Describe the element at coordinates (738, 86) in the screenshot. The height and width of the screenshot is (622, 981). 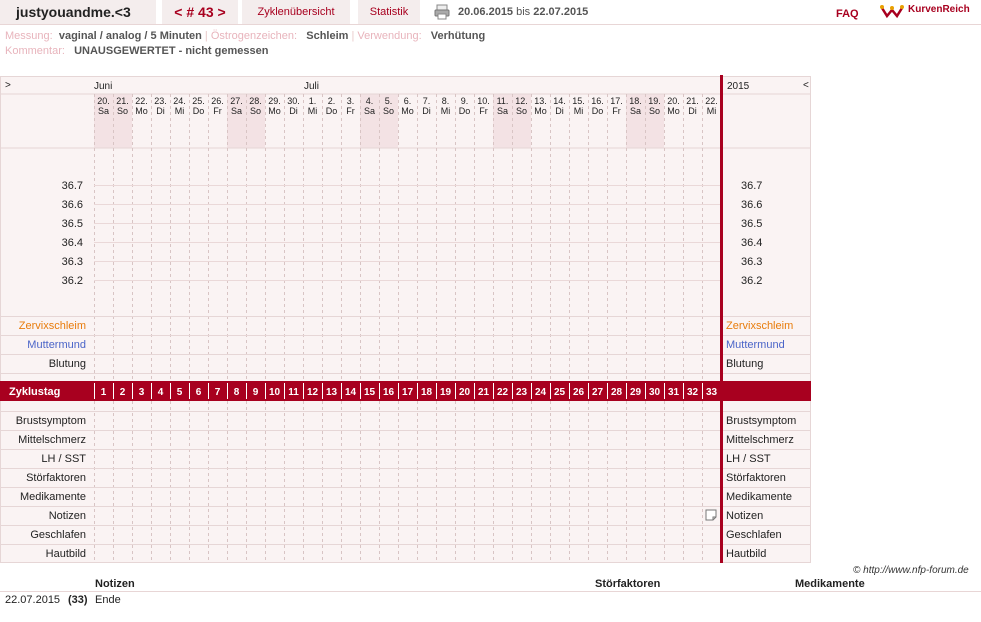
I see `year-label: 2015` at that location.